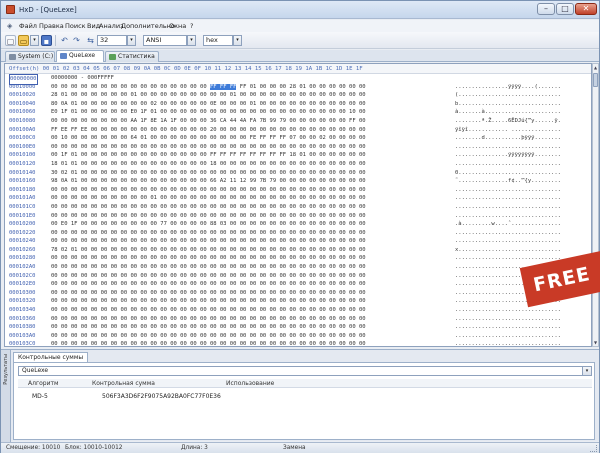  I want to click on hex-row: 00000000 00000000 - 000FFFFF, so click(298, 79).